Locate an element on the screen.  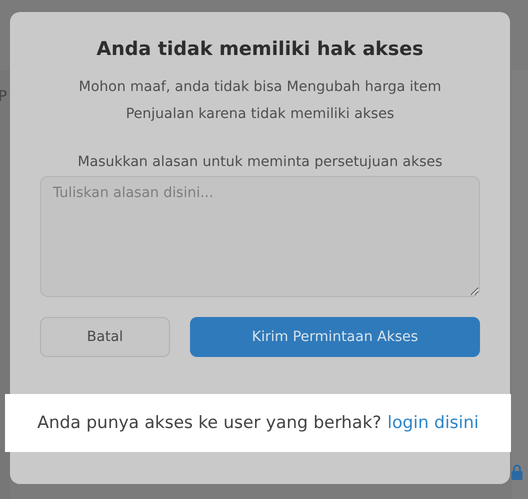
dialog-title: Anda tidak memiliki hak akses is located at coordinates (260, 49).